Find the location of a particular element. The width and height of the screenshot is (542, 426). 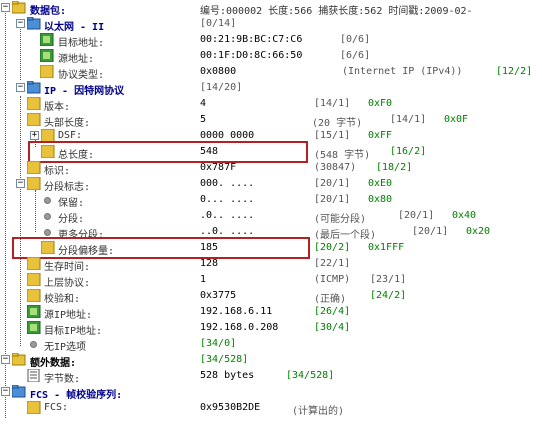

field-mask: 0xE0 is located at coordinates (380, 183).